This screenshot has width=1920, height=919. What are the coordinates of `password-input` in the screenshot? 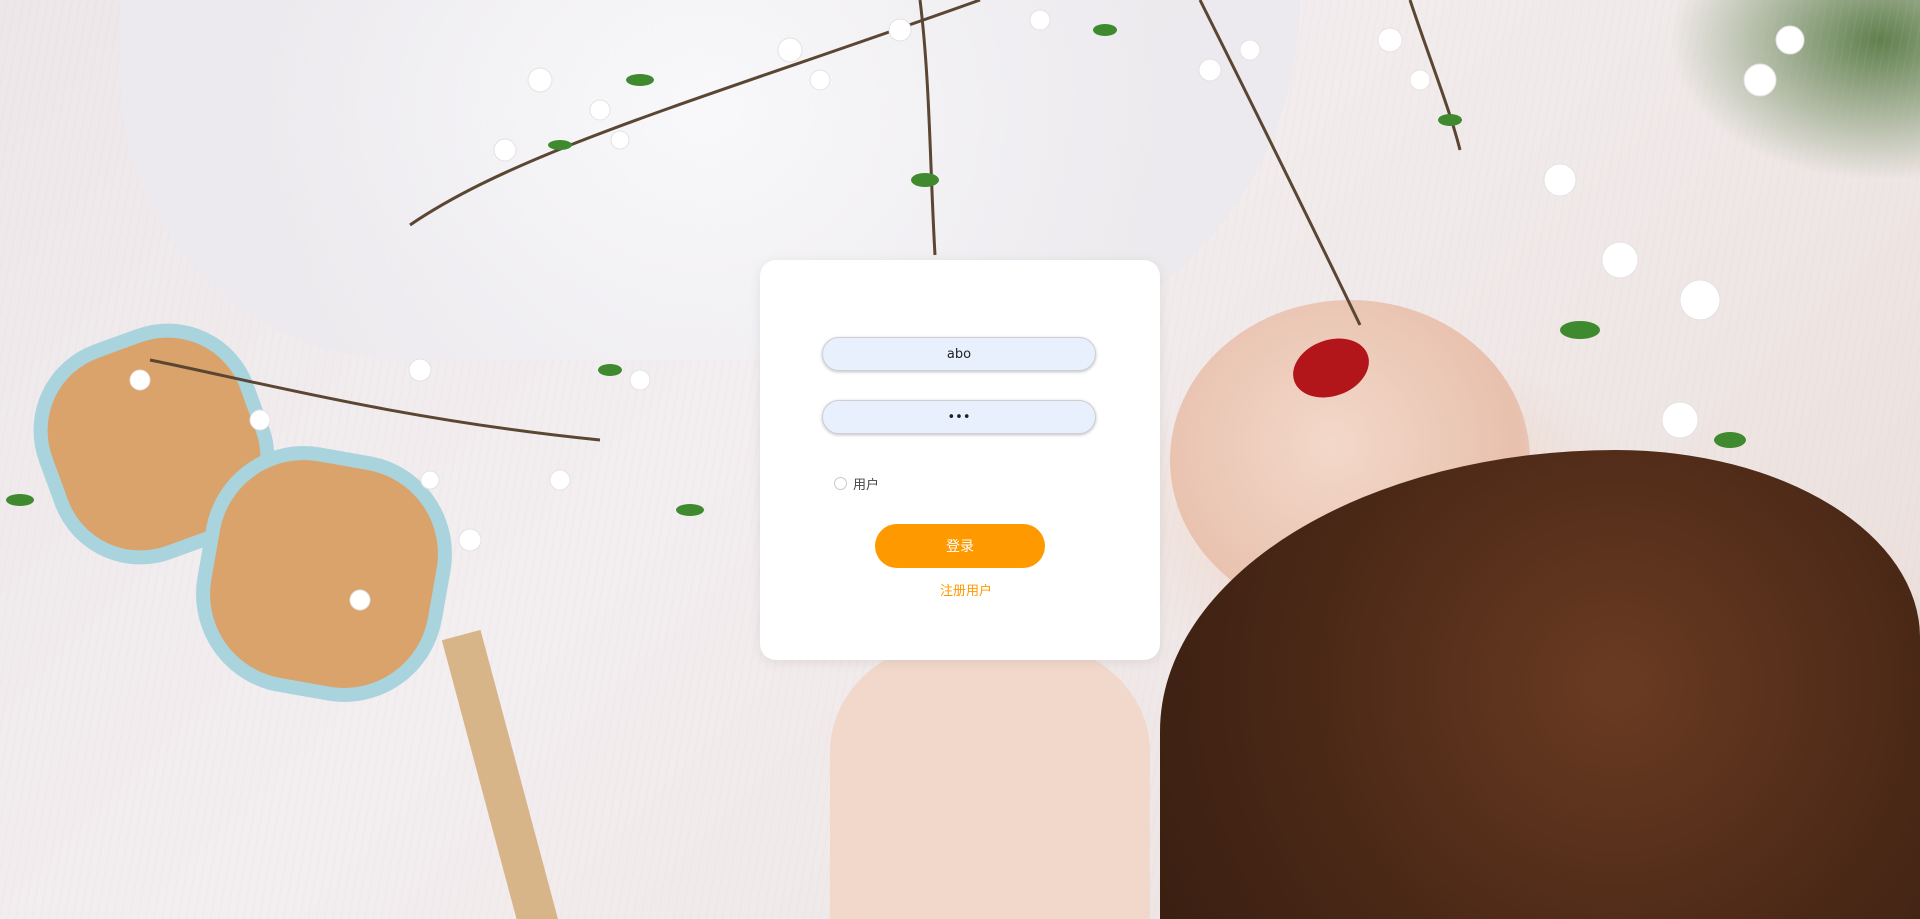 It's located at (959, 417).